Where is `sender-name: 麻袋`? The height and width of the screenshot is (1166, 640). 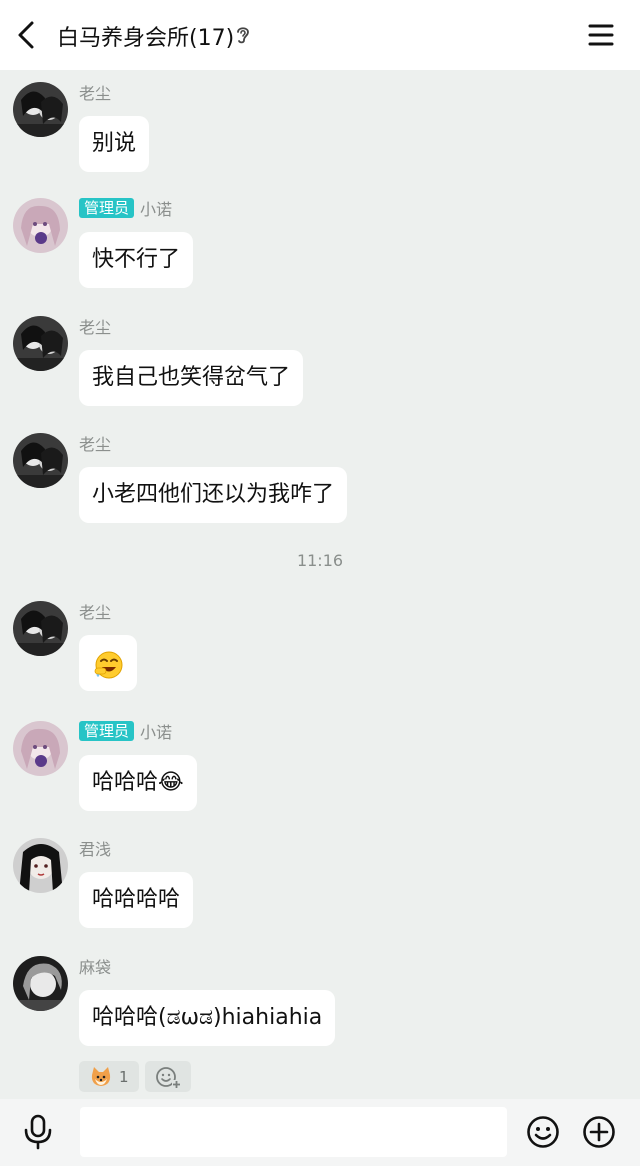
sender-name: 麻袋 is located at coordinates (95, 967).